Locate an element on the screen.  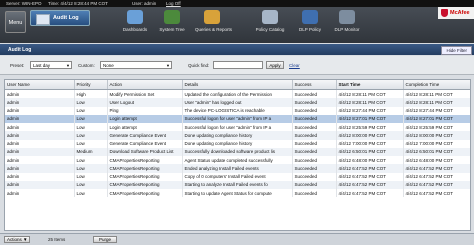
nav-dlp-policy: DLP Policy is located at coordinates (310, 25).